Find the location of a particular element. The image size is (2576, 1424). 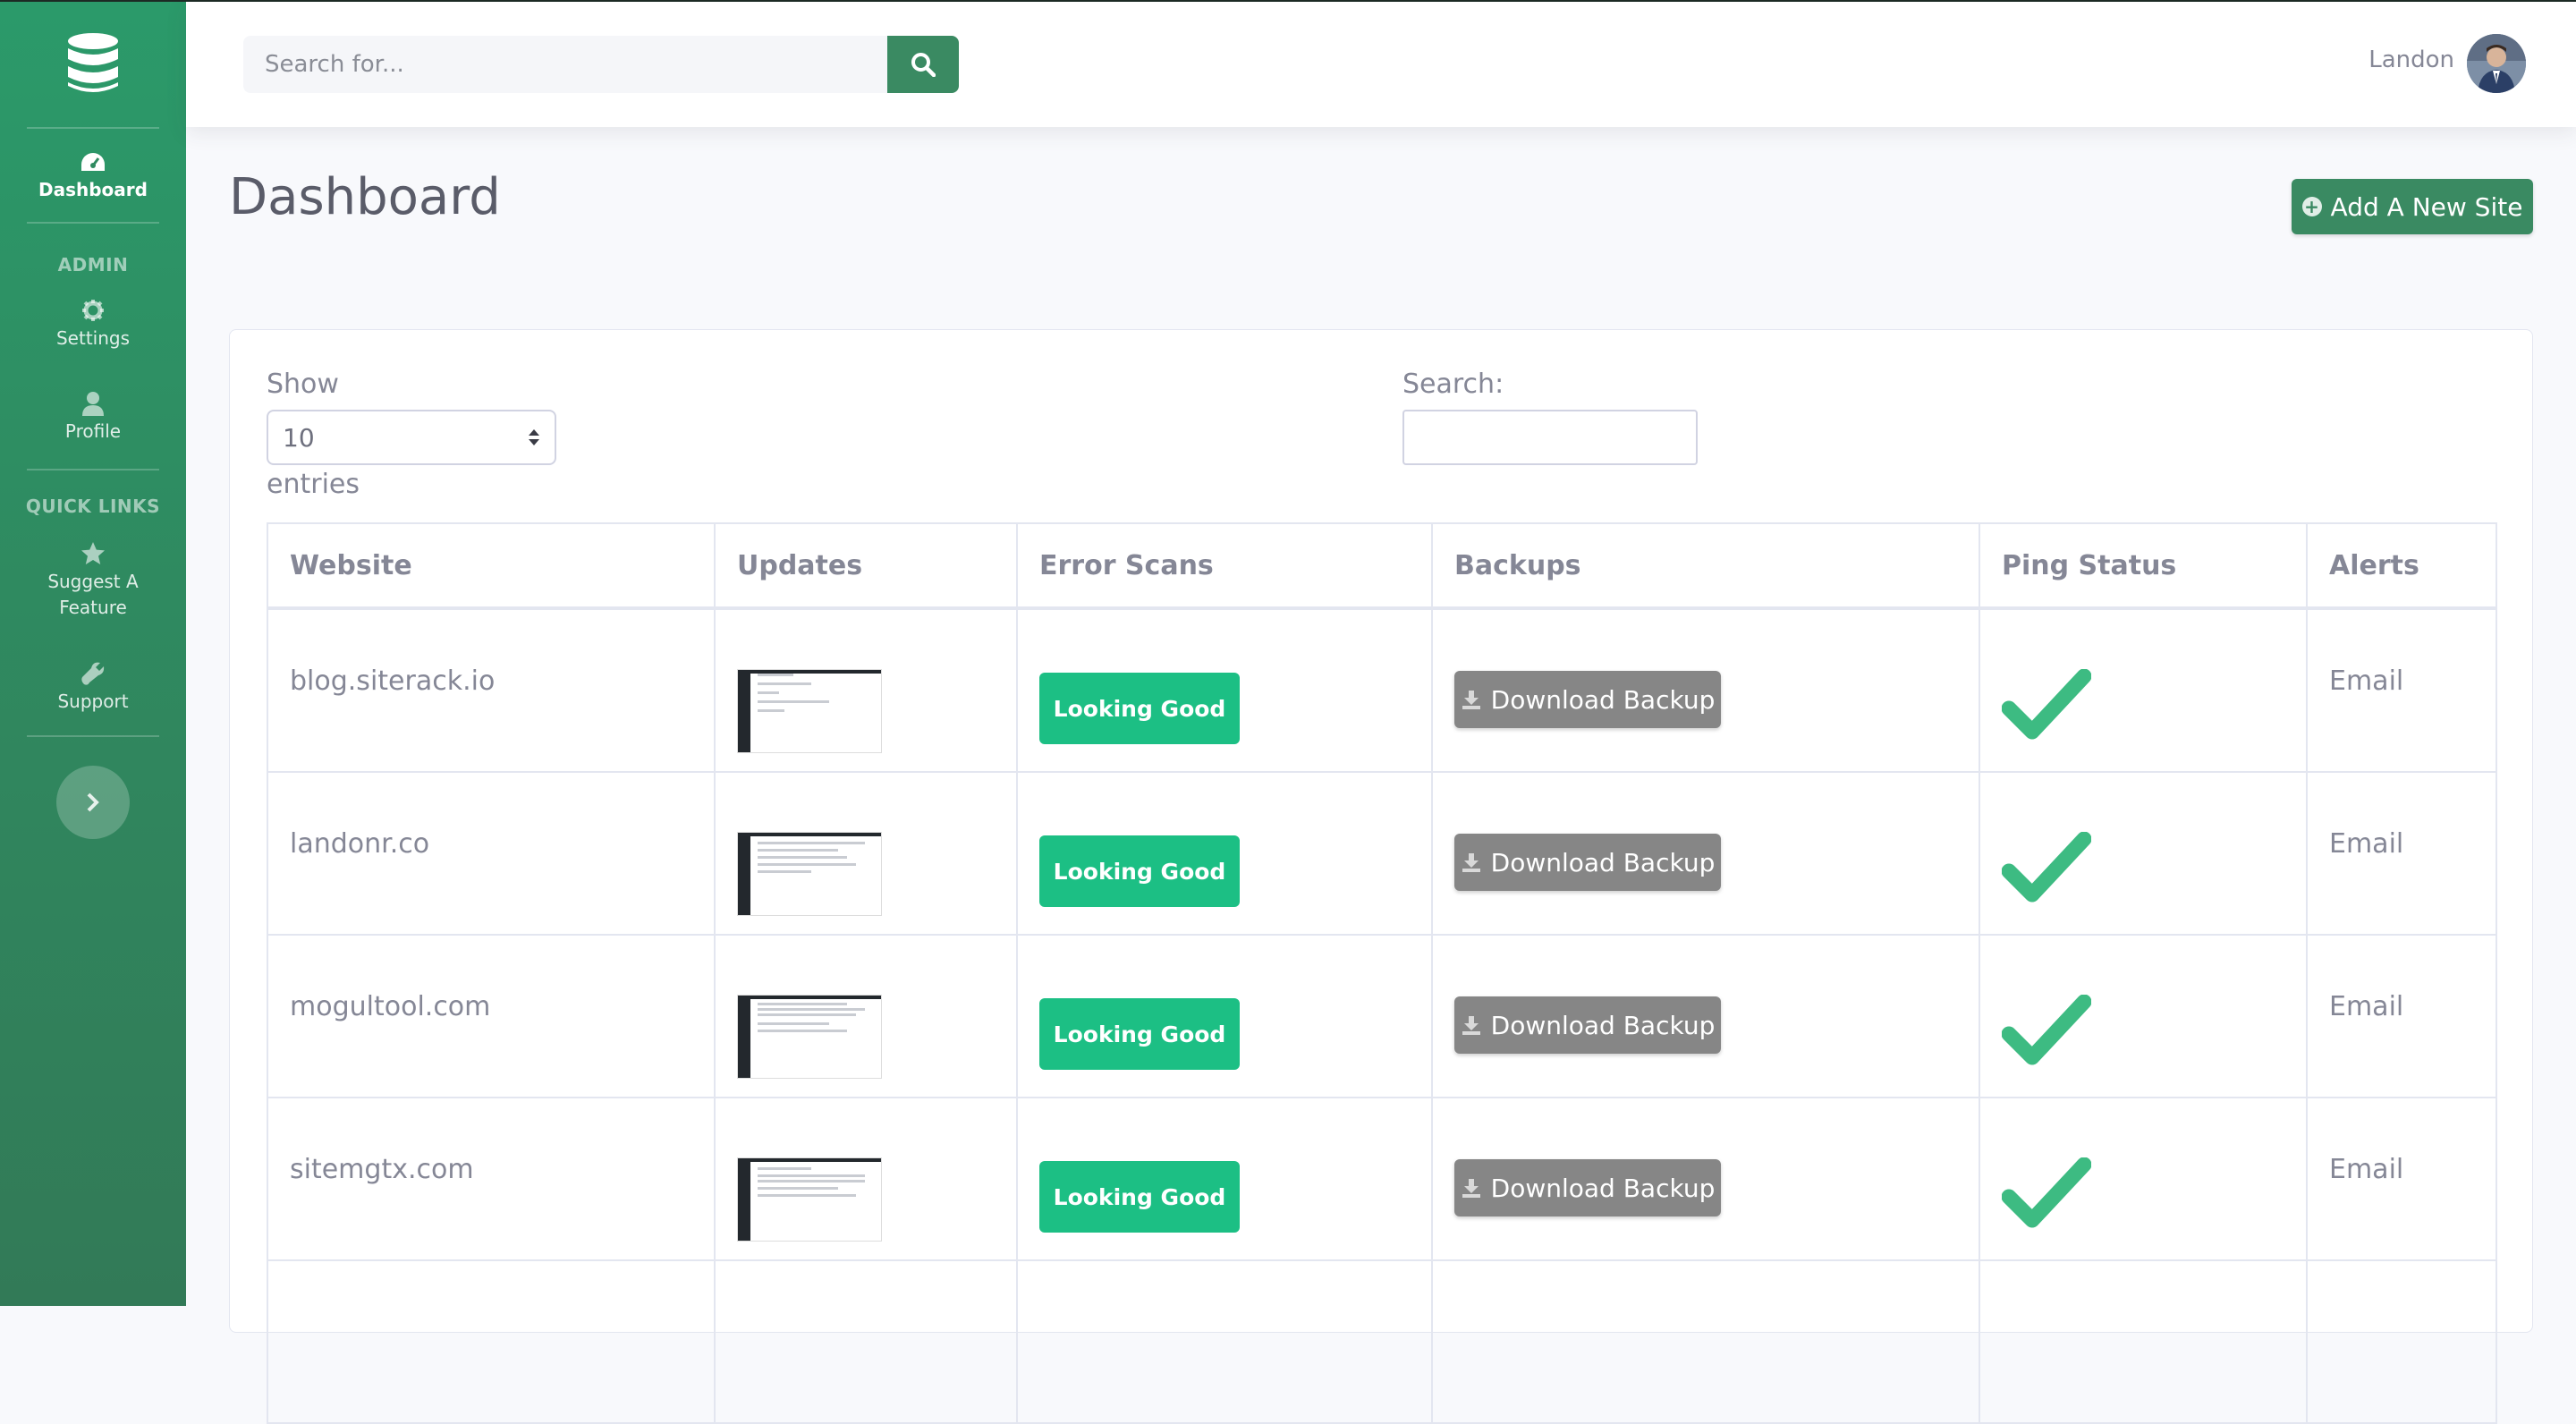

avatar is located at coordinates (2496, 63).